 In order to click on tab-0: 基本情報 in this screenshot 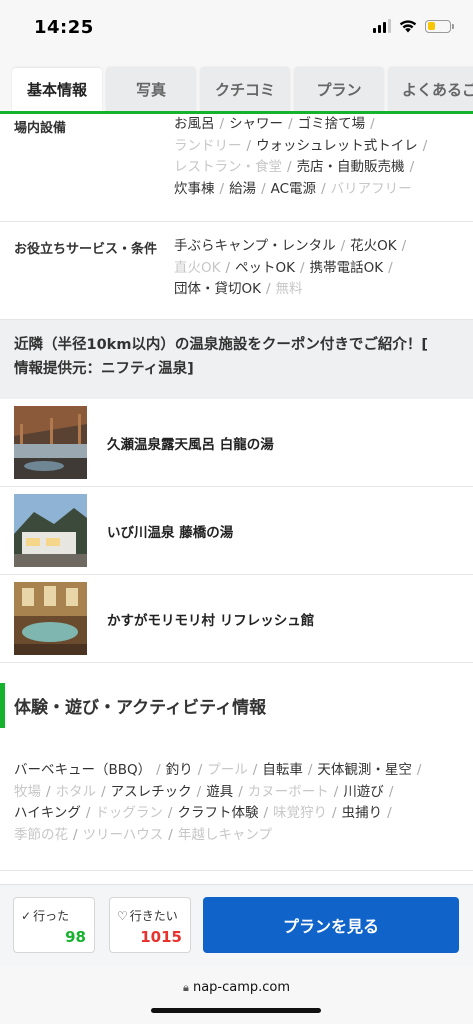, I will do `click(57, 89)`.